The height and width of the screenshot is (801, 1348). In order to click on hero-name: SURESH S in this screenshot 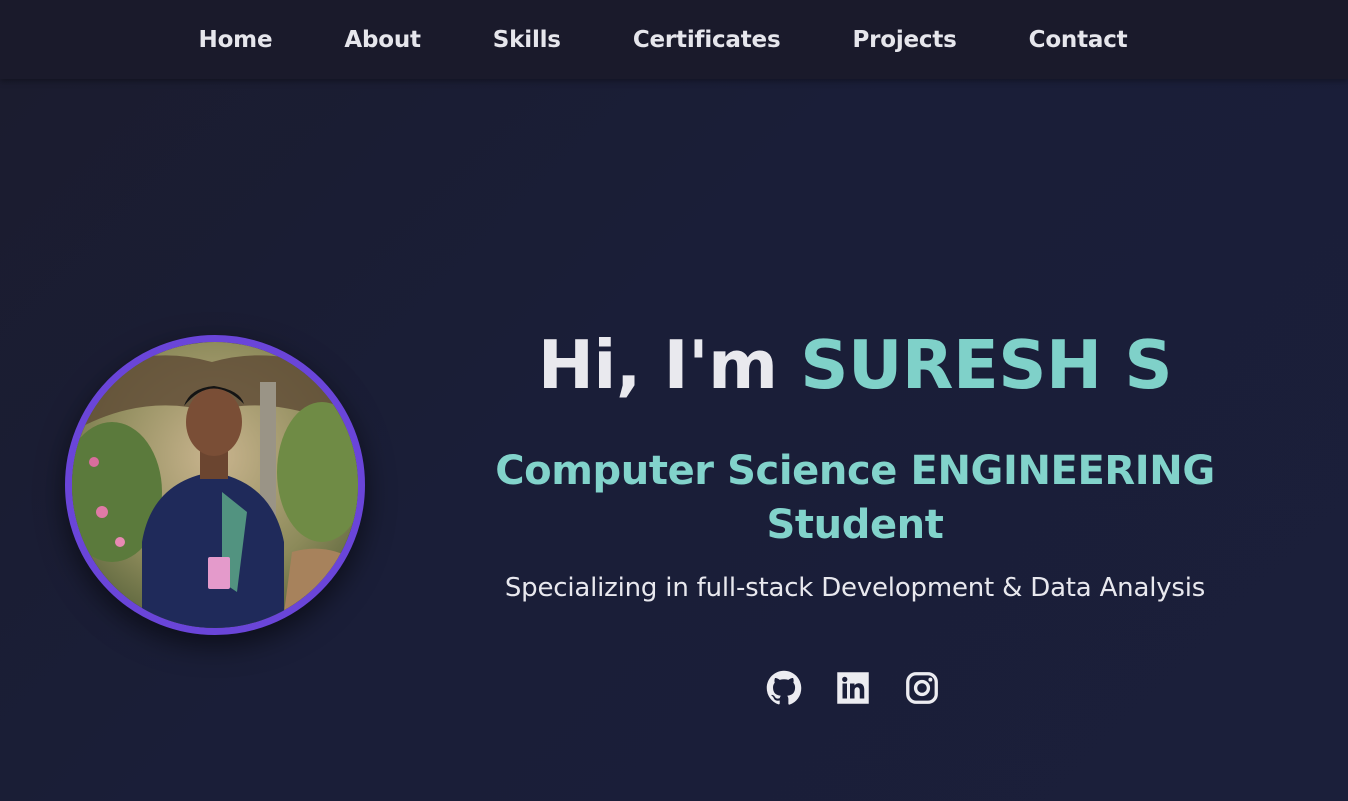, I will do `click(986, 365)`.